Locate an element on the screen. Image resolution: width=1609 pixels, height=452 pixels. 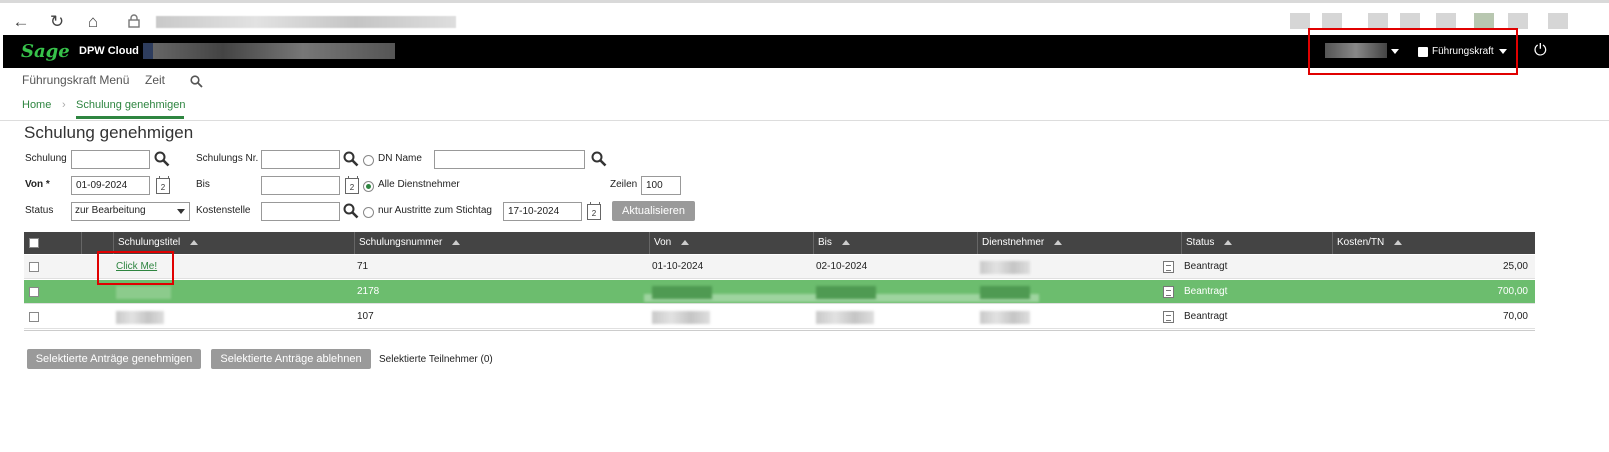
schulung-label: Schulung is located at coordinates (46, 158).